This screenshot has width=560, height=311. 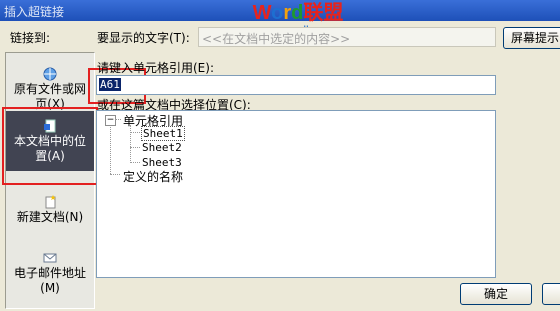 I want to click on sidebar-item-existing-file: 原有文件或网页(X), so click(x=50, y=89).